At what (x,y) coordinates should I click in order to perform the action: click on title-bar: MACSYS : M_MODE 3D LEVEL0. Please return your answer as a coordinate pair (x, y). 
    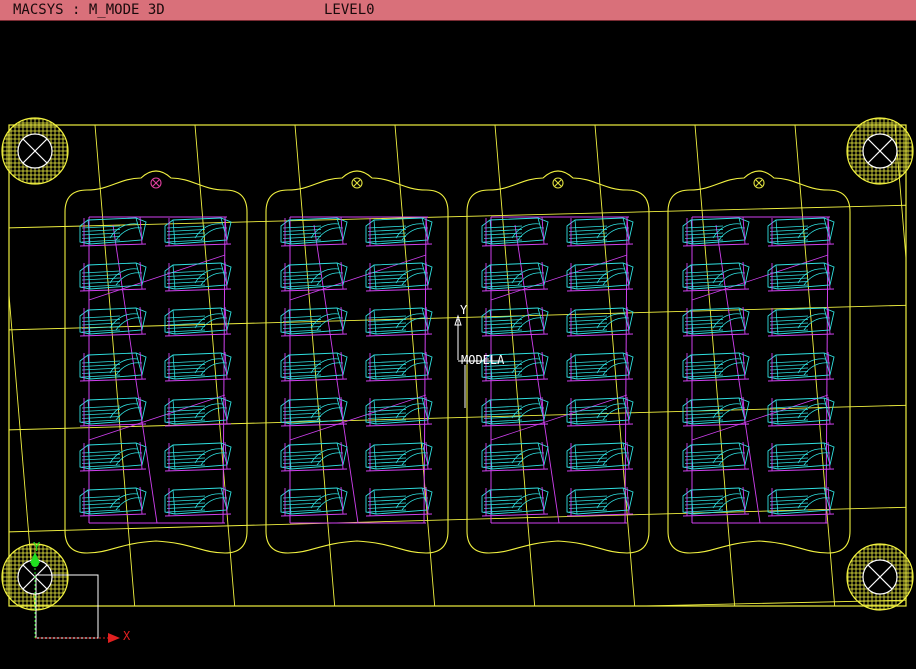
    Looking at the image, I should click on (458, 10).